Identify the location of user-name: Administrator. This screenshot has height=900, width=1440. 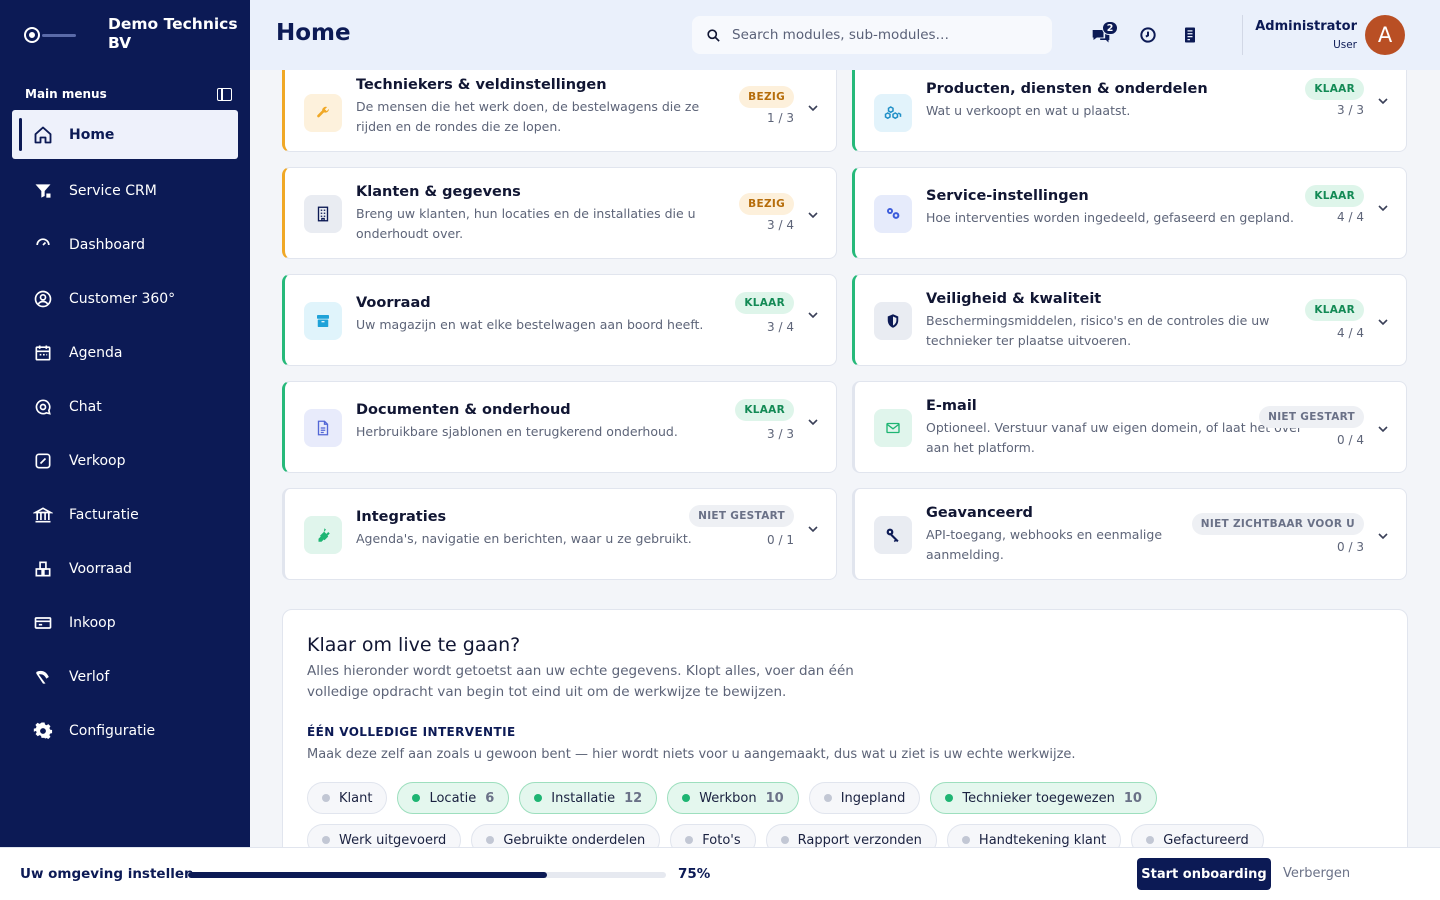
(1306, 26).